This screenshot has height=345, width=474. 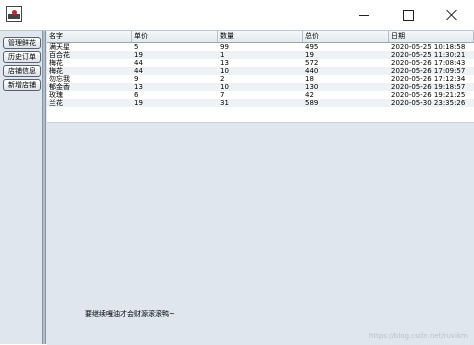 What do you see at coordinates (22, 85) in the screenshot?
I see `sidebar-item-add-shop: 新增店铺` at bounding box center [22, 85].